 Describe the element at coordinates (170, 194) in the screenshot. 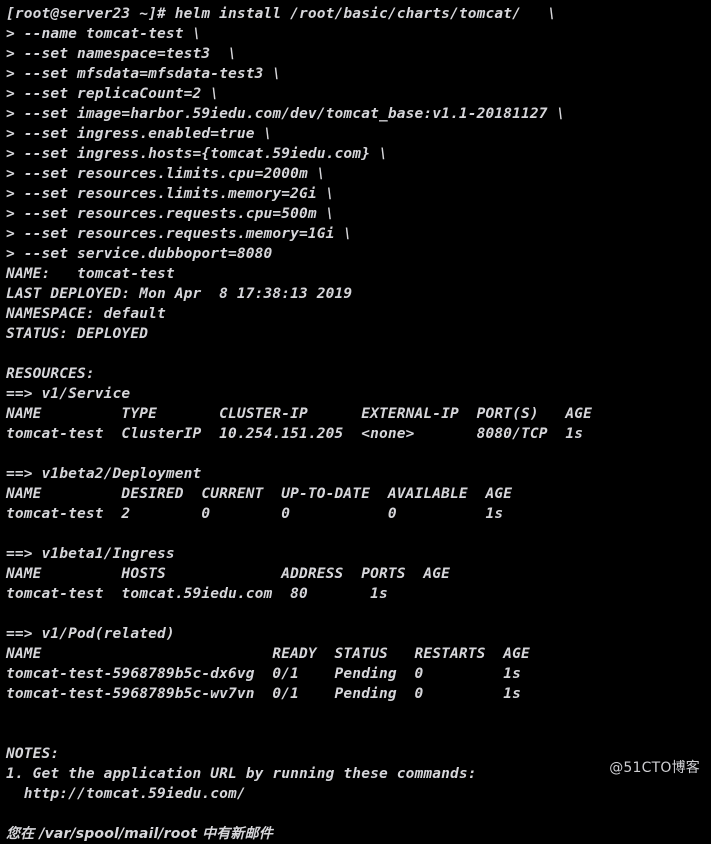

I see `terminal-line: > --set resources.limits.memory=2Gi \` at that location.